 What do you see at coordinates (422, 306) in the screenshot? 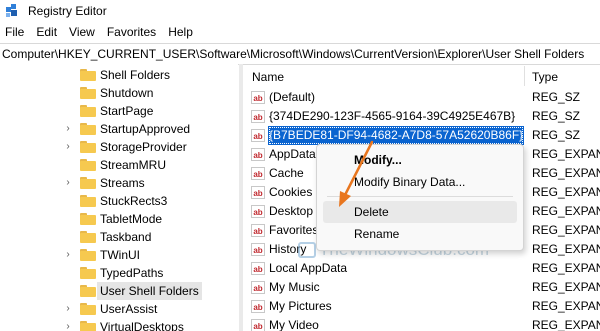
I see `value-row: ab My Pictures REG_EXPAND` at bounding box center [422, 306].